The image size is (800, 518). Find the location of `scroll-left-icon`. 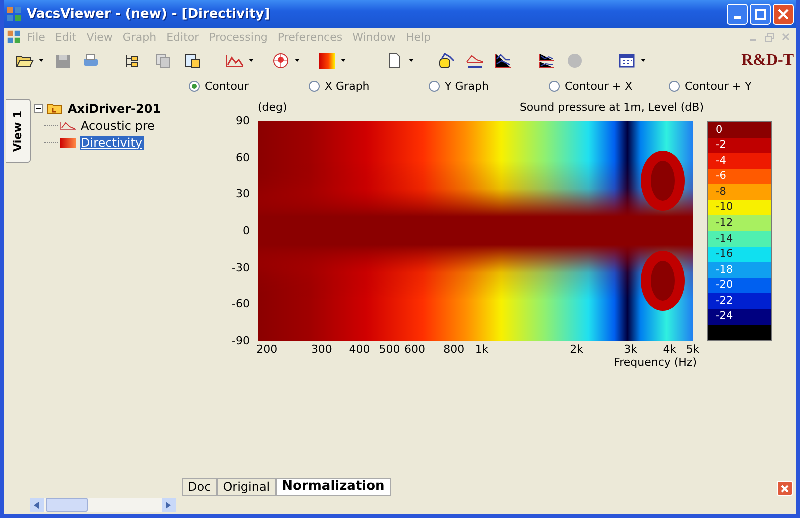

scroll-left-icon is located at coordinates (37, 505).